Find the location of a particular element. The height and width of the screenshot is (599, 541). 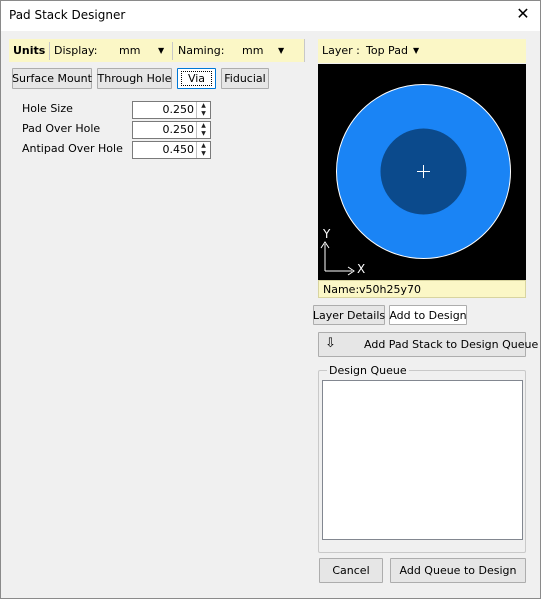

add-pad-stack-to-queue-button: ⇩ Add Pad Stack to Design Queue is located at coordinates (428, 344).